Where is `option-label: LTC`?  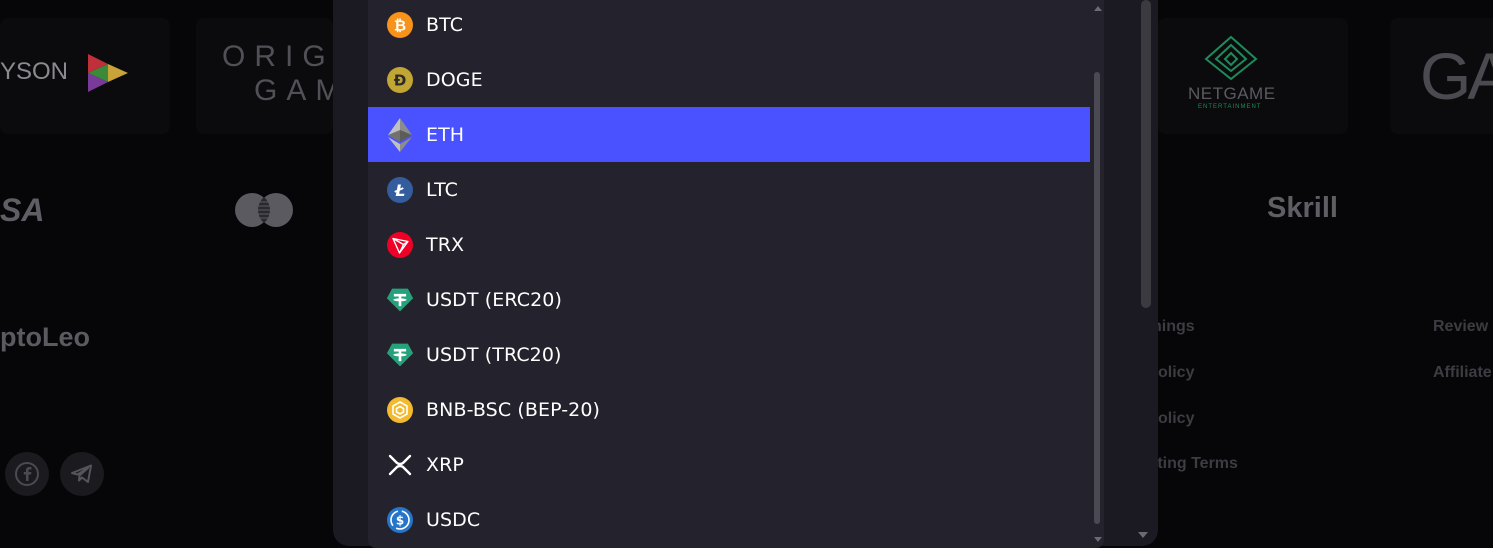
option-label: LTC is located at coordinates (442, 189).